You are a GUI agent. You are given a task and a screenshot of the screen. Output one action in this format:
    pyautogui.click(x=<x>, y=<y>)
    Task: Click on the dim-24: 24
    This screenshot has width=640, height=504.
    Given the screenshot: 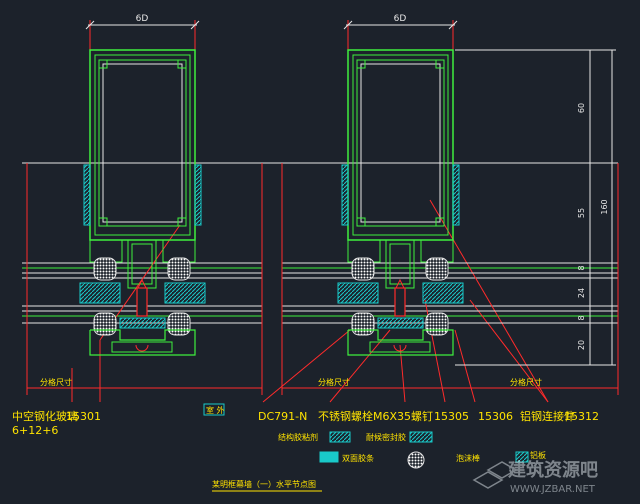 What is the action you would take?
    pyautogui.click(x=581, y=293)
    